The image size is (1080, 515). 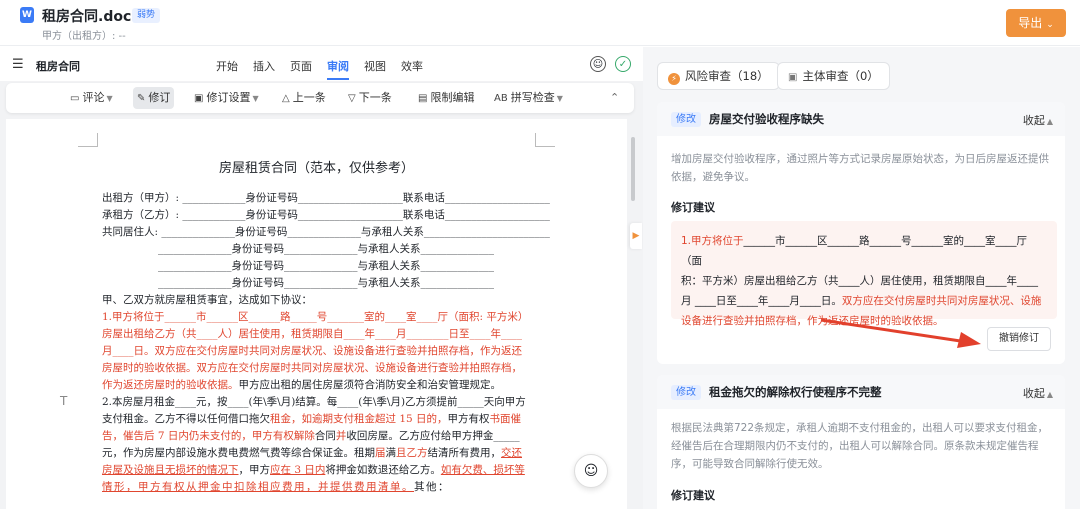 I want to click on building-icon: ▣, so click(x=793, y=77).